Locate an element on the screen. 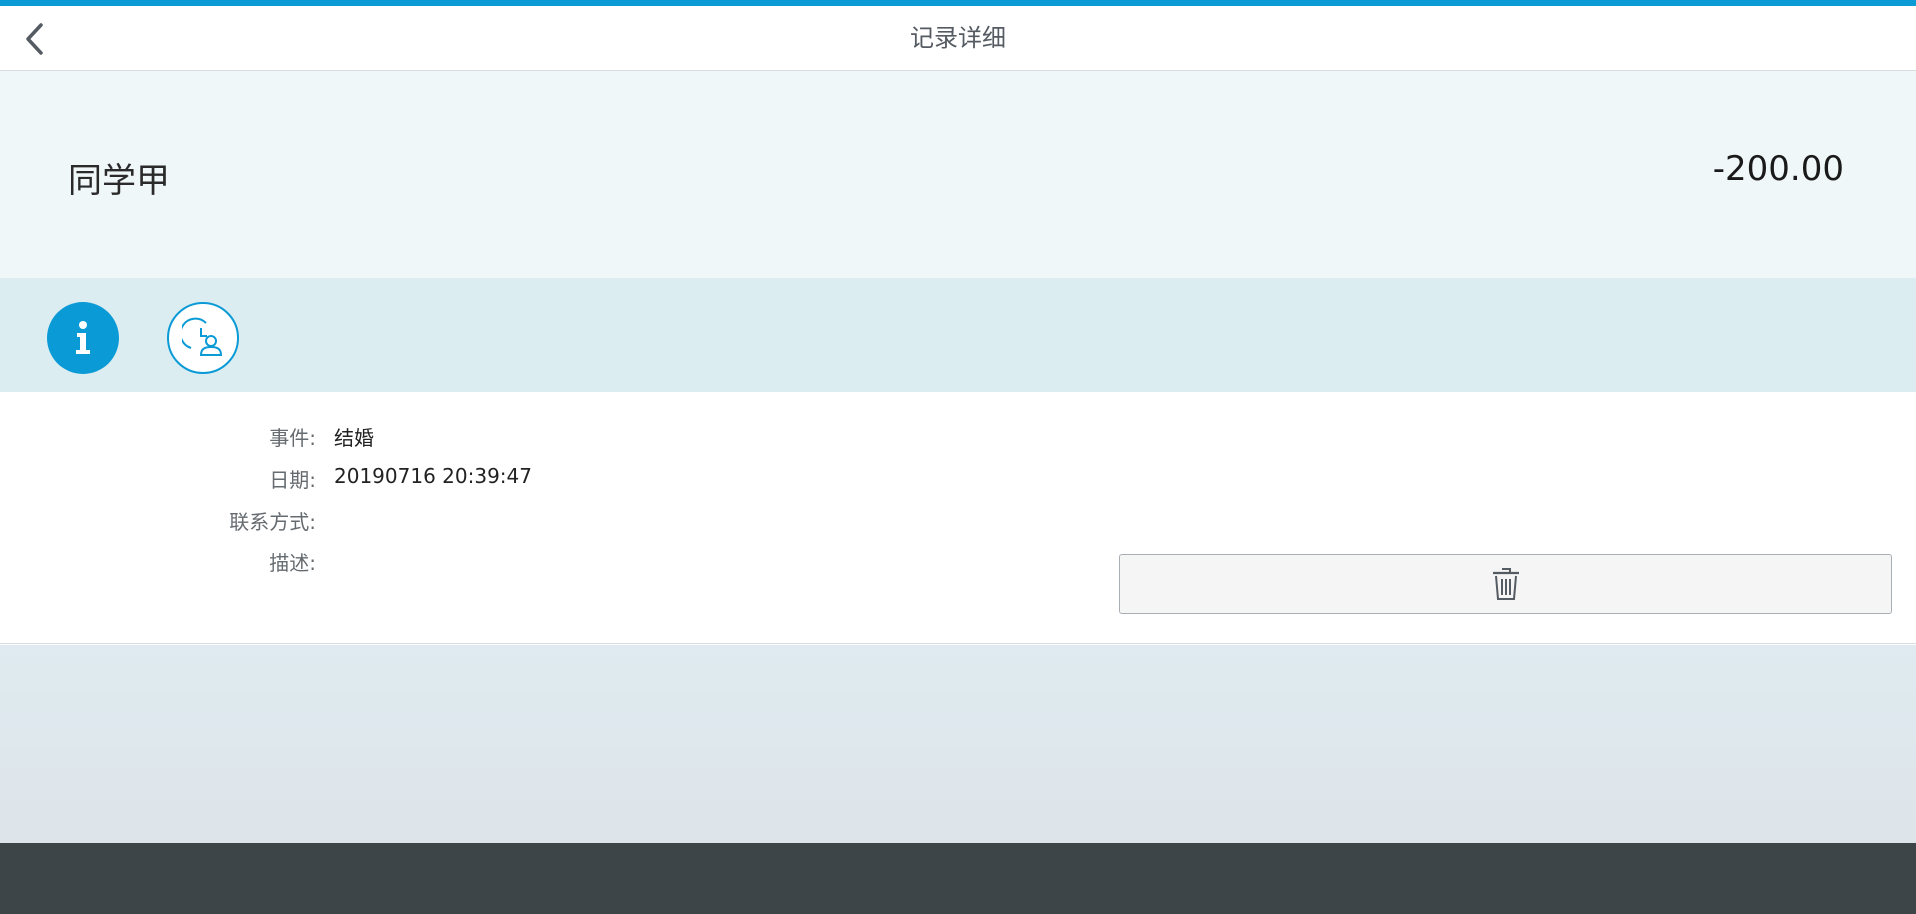  description-row: 描述: is located at coordinates (450, 562).